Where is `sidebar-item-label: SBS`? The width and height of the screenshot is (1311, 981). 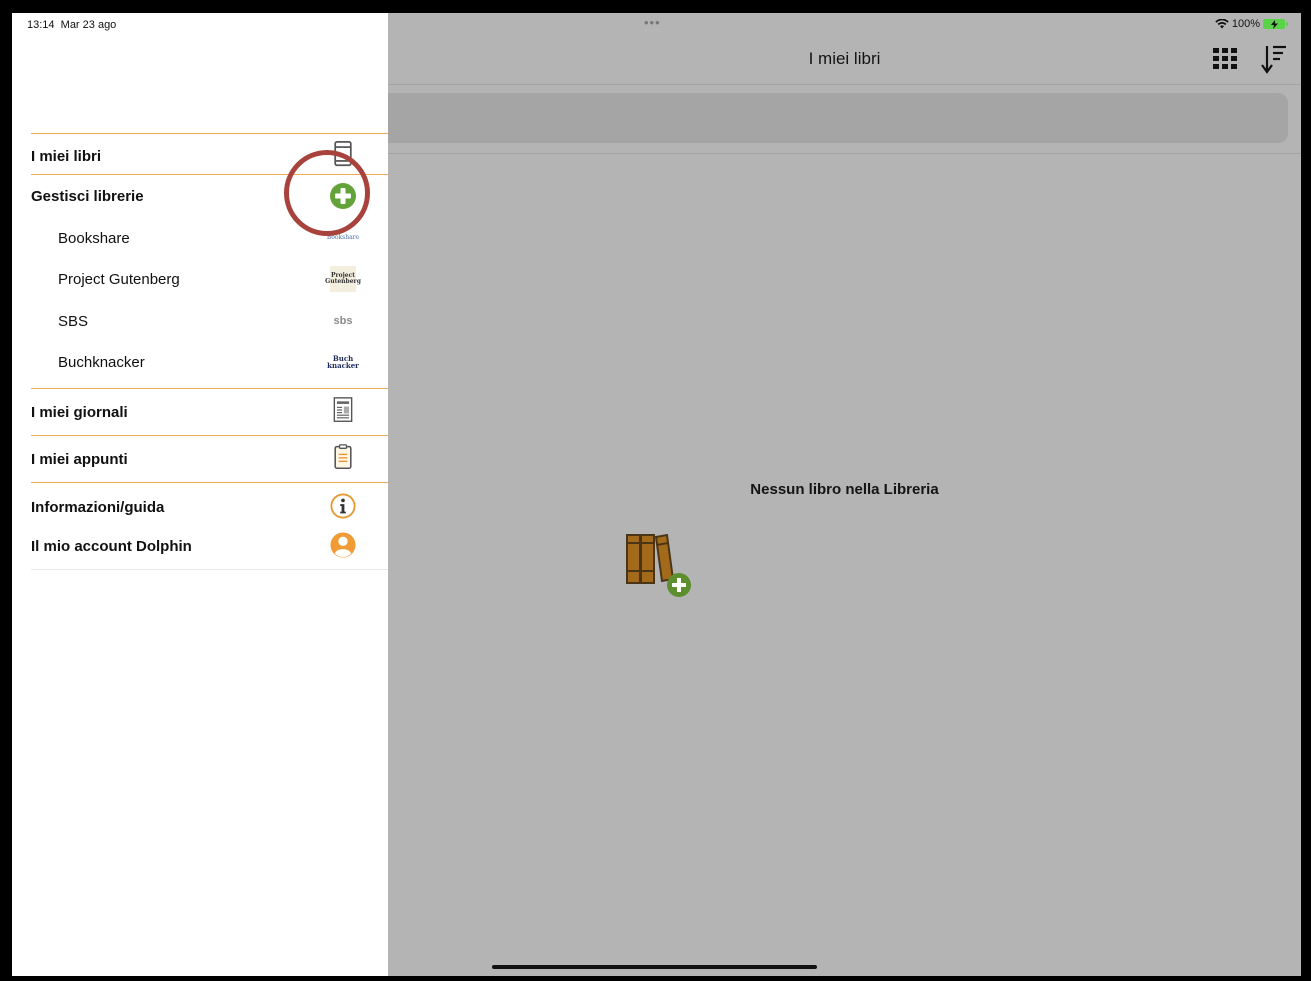
sidebar-item-label: SBS is located at coordinates (73, 321).